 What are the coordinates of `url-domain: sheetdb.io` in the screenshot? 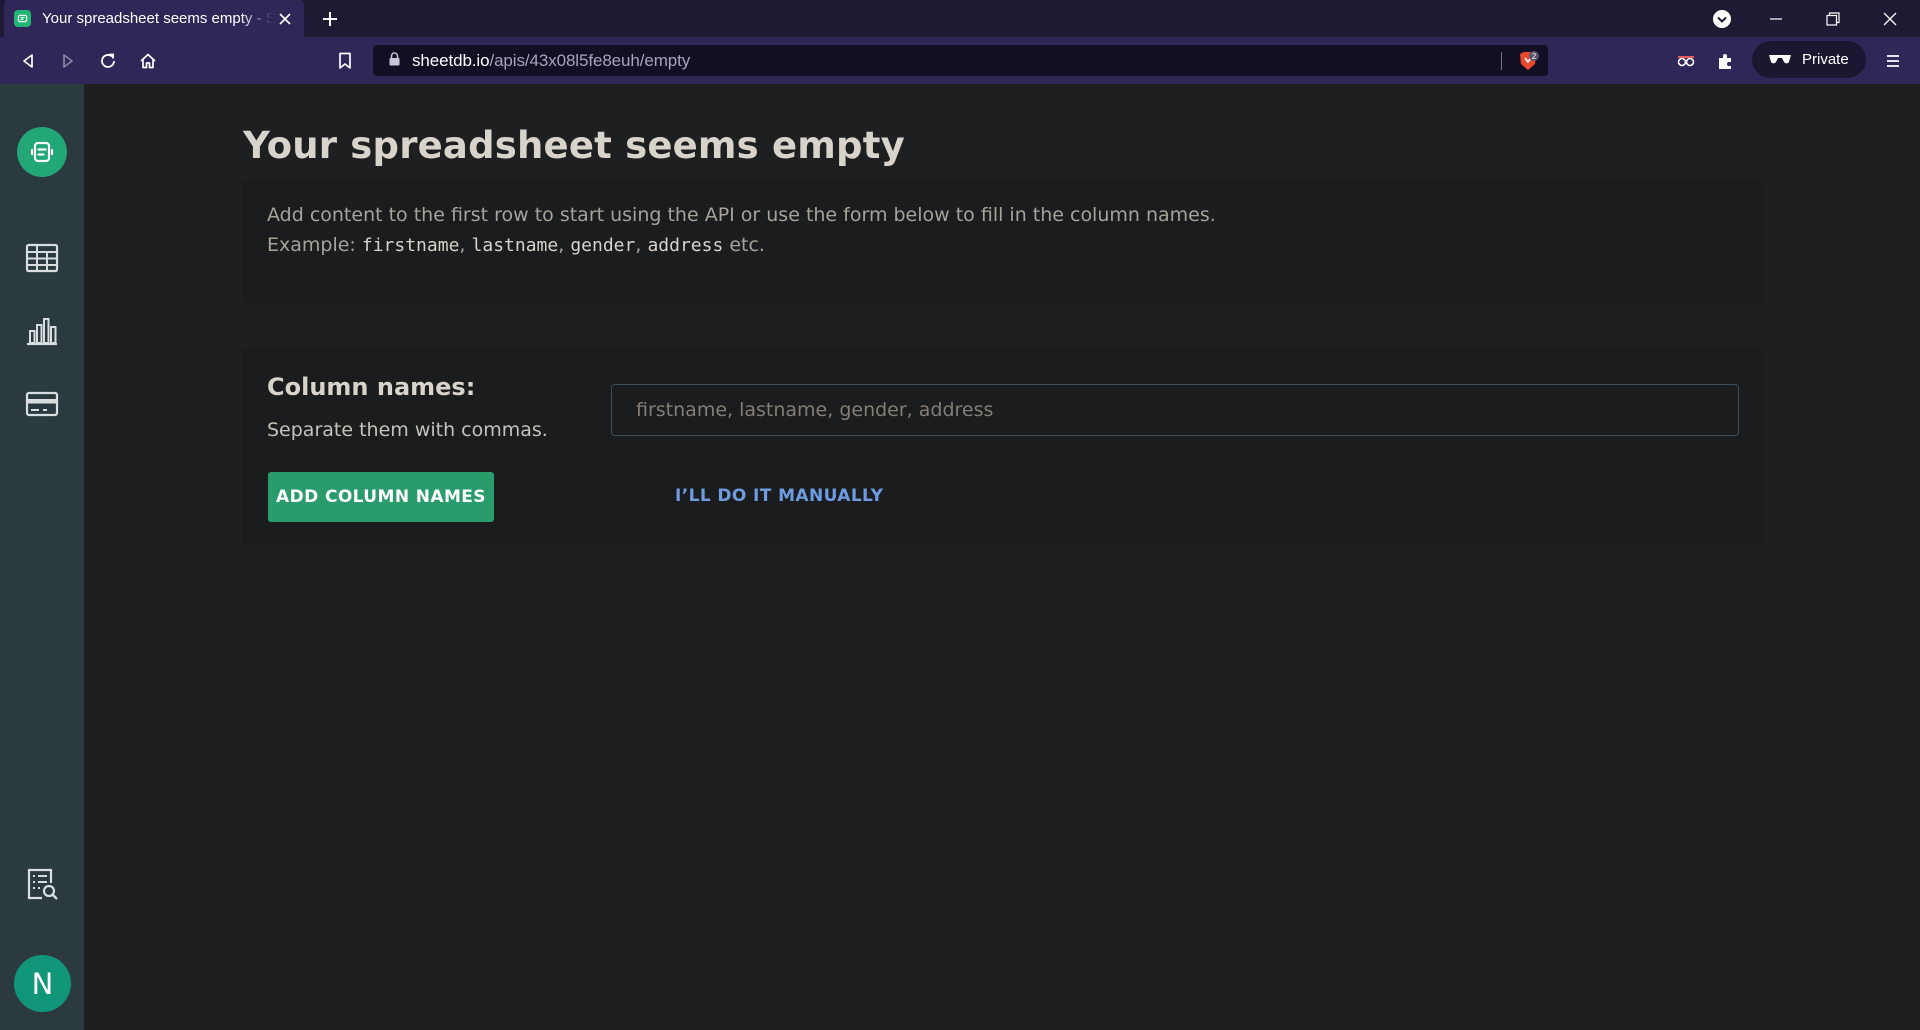 It's located at (451, 60).